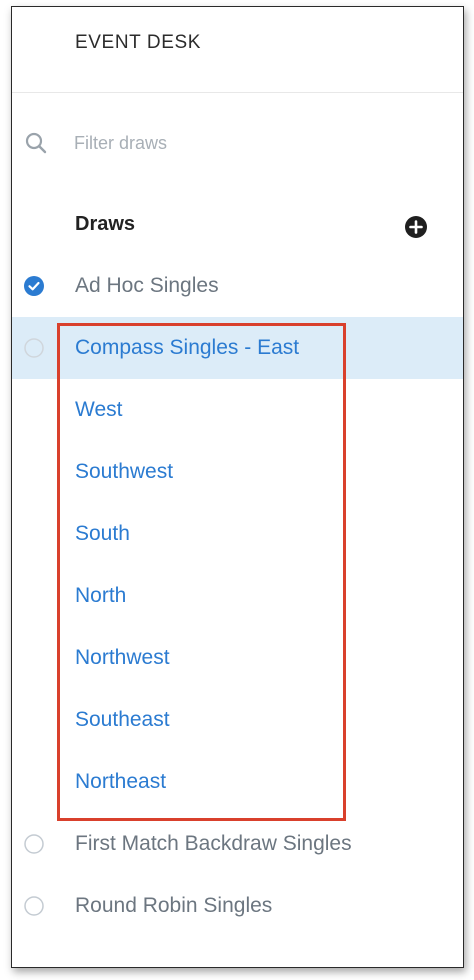  Describe the element at coordinates (122, 657) in the screenshot. I see `draw-item-label: Northwest` at that location.